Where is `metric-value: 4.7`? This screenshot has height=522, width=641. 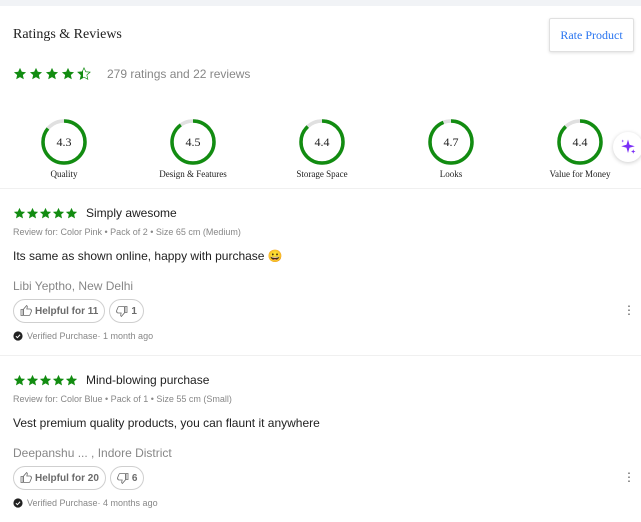 metric-value: 4.7 is located at coordinates (451, 141).